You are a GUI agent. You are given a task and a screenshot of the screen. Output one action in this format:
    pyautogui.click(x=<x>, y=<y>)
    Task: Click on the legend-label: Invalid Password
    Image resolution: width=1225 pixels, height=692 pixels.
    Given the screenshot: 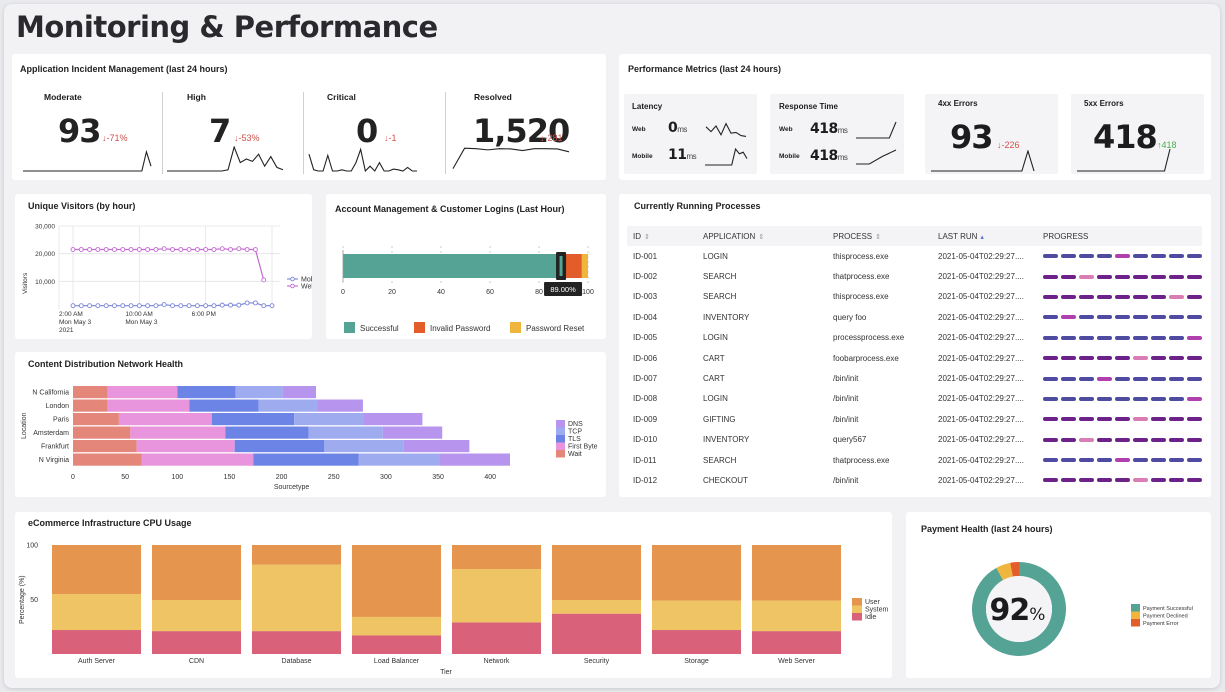 What is the action you would take?
    pyautogui.click(x=460, y=328)
    